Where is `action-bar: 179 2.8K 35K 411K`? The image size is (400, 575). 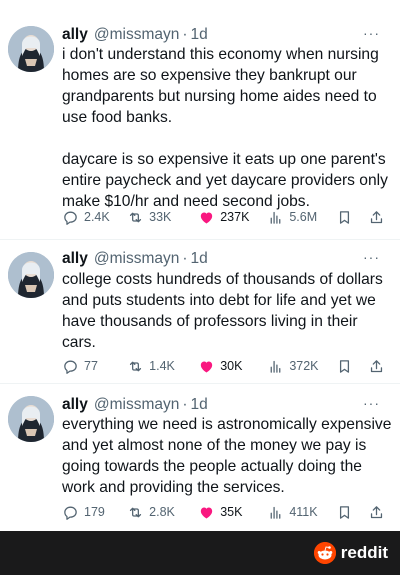
action-bar: 179 2.8K 35K 411K is located at coordinates (226, 512).